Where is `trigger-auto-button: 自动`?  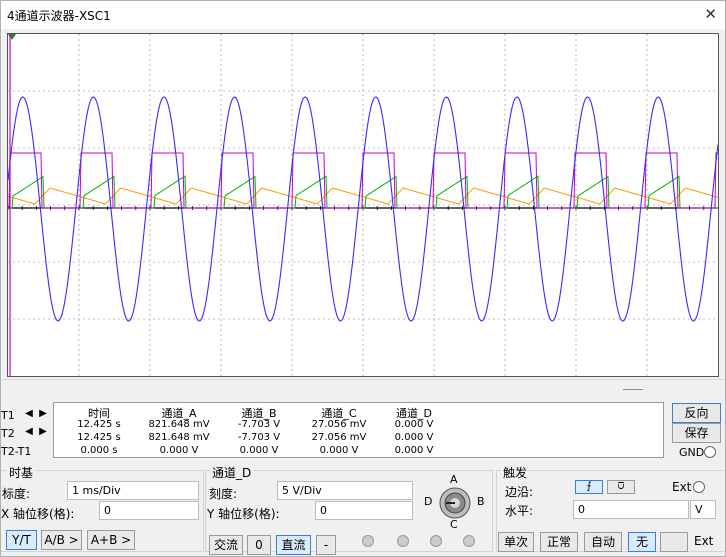
trigger-auto-button: 自动 is located at coordinates (603, 542).